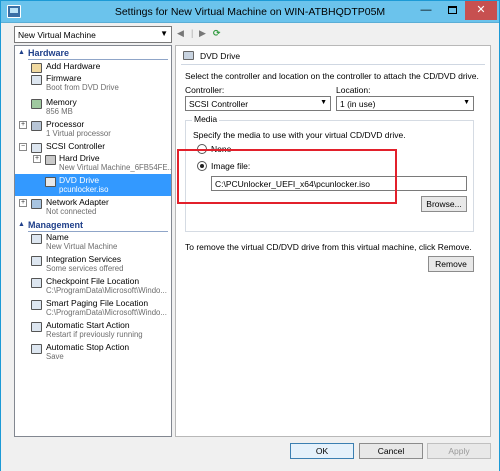 The height and width of the screenshot is (471, 500). Describe the element at coordinates (79, 158) in the screenshot. I see `tree-item-label: Hard Drive` at that location.